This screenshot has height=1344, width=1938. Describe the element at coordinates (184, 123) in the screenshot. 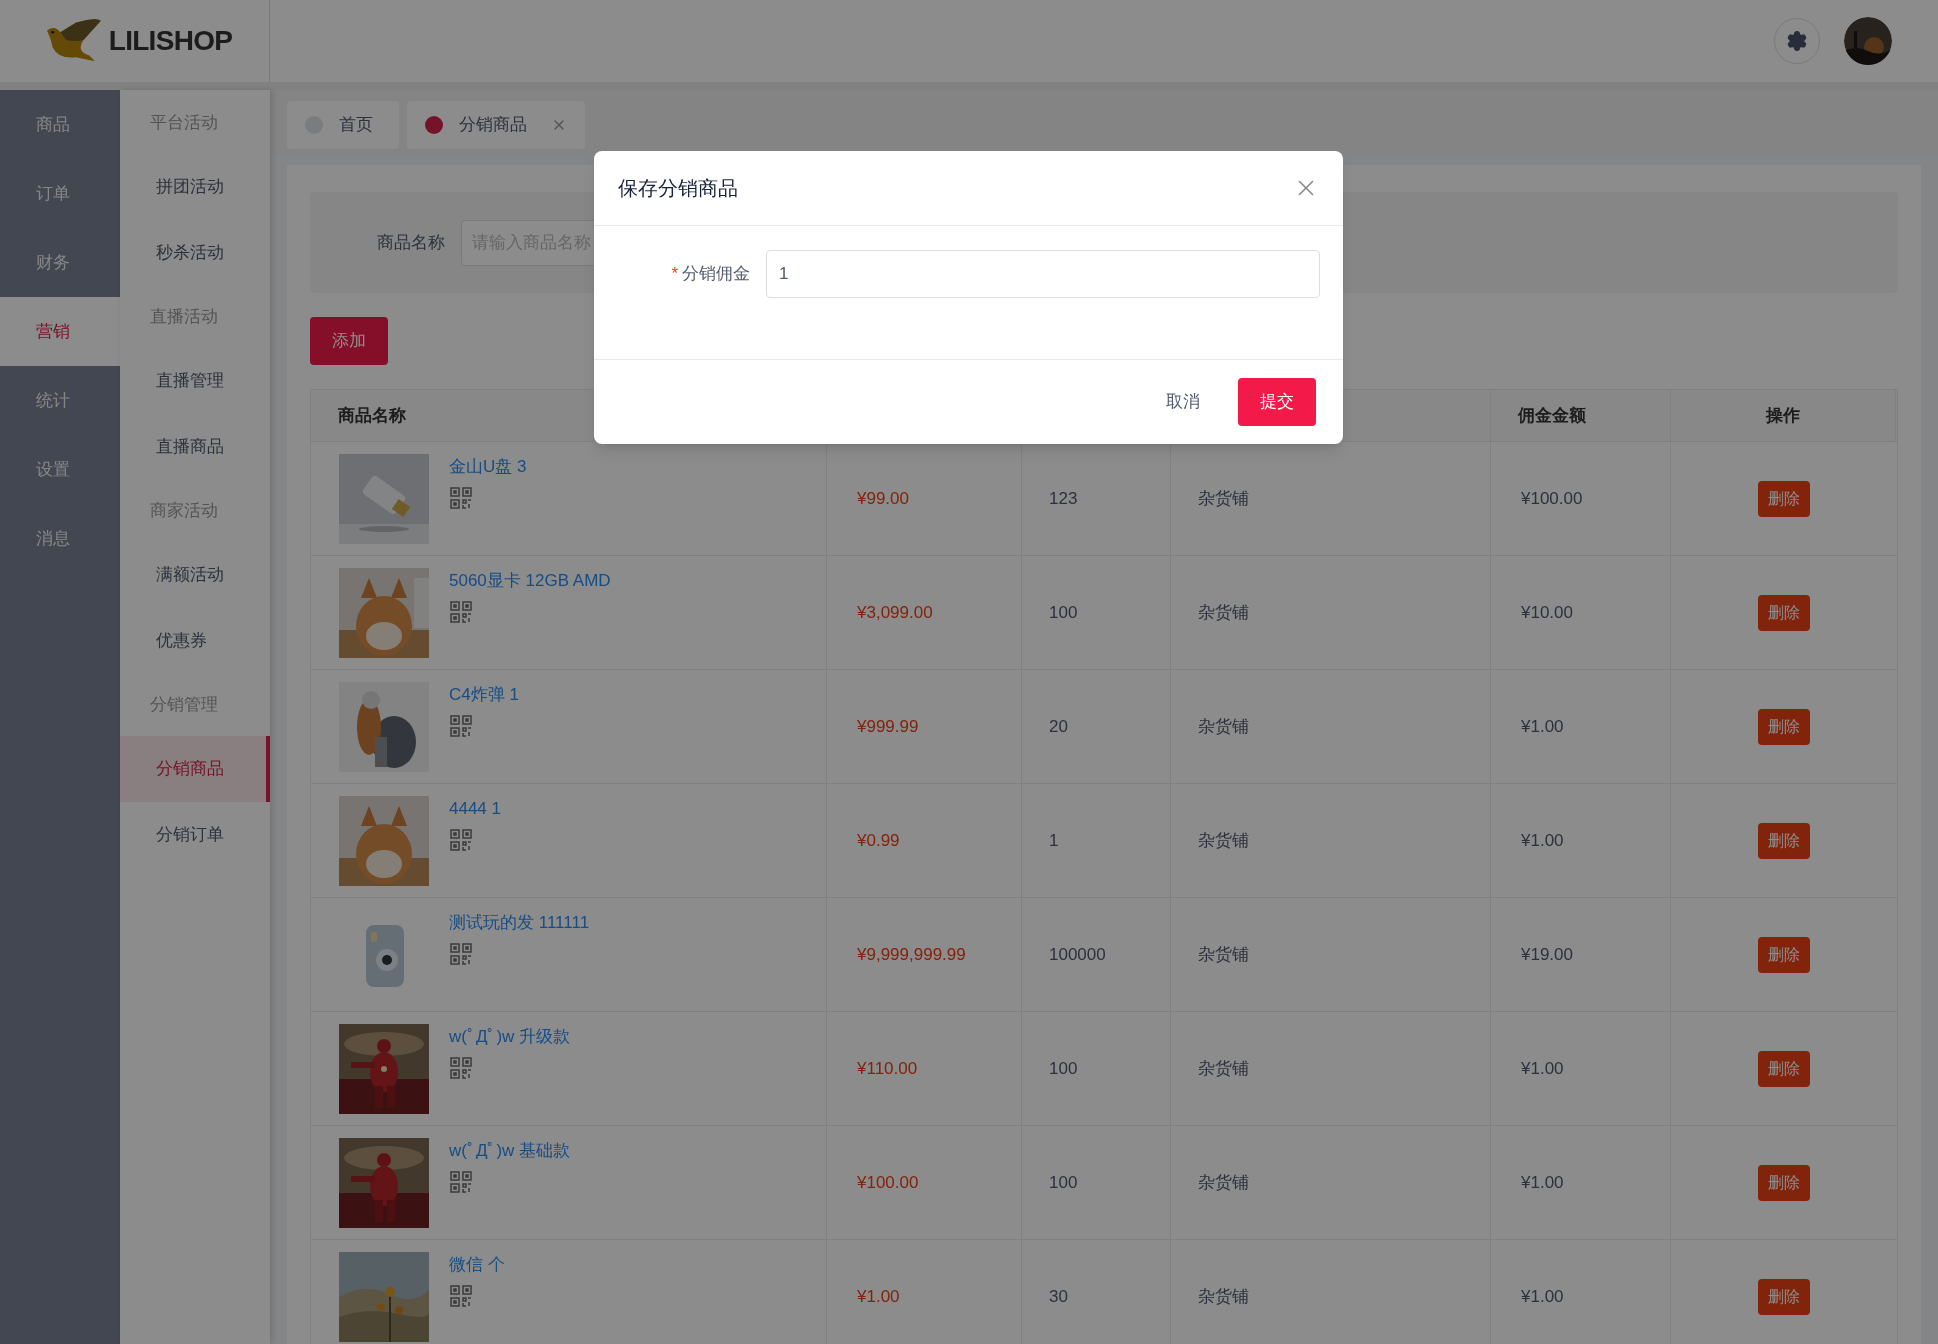

I see `menu-group-heading: 平台活动` at that location.